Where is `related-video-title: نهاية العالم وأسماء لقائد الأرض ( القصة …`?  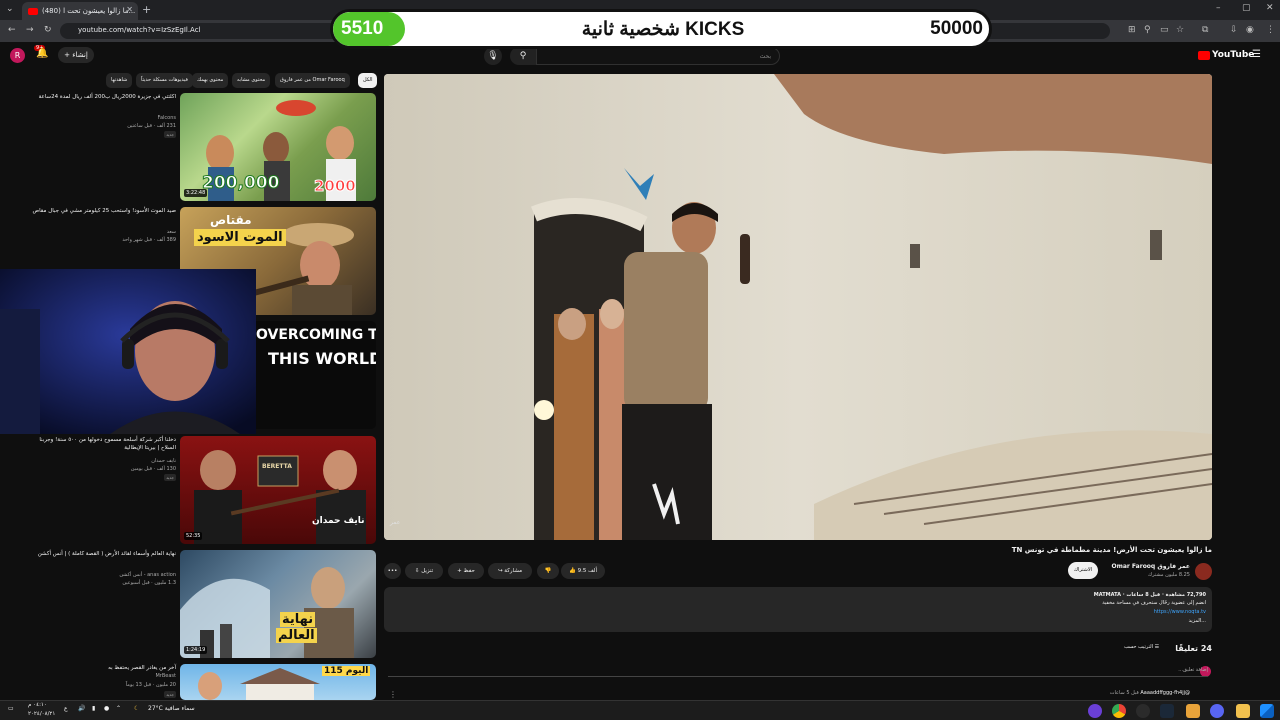
related-video-title: نهاية العالم وأسماء لقائد الأرض ( القصة … is located at coordinates (101, 554).